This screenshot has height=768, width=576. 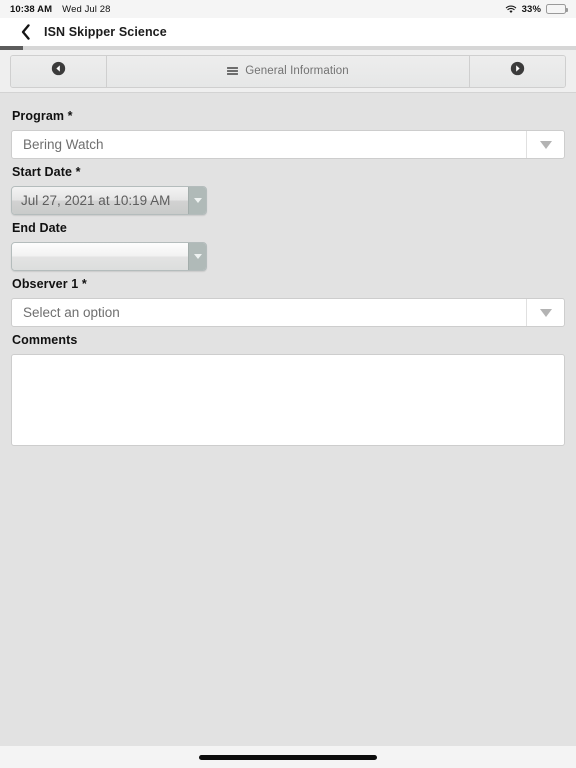 I want to click on page-title: ISN Skipper Science, so click(x=105, y=32).